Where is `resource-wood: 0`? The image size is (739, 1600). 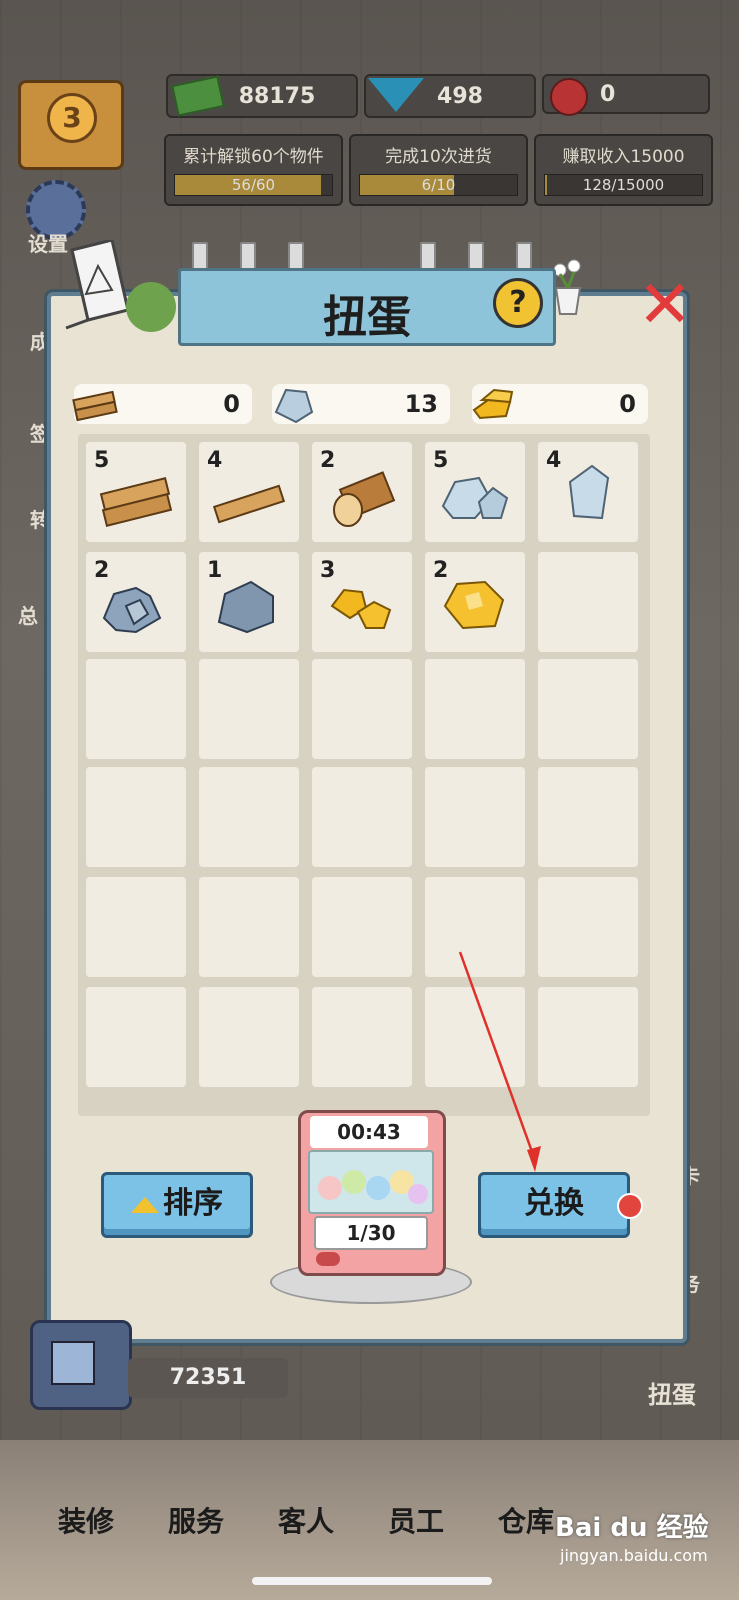 resource-wood: 0 is located at coordinates (162, 404).